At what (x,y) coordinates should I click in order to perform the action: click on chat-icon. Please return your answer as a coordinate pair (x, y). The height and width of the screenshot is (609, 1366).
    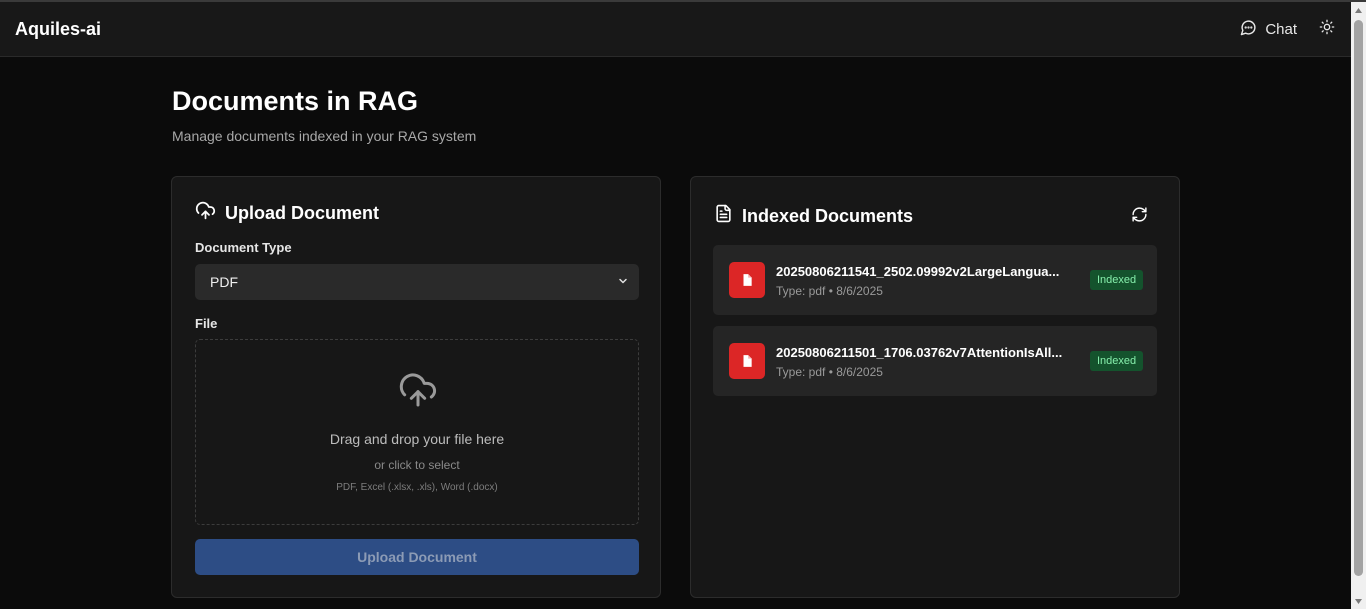
    Looking at the image, I should click on (1248, 29).